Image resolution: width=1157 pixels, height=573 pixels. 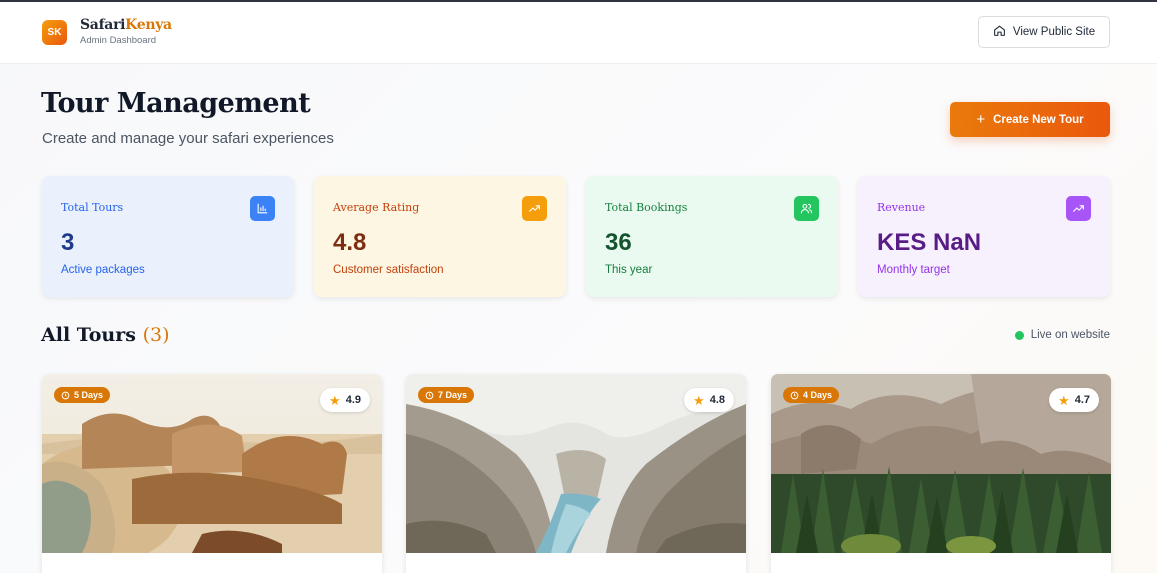 I want to click on page-title: Tour Management, so click(x=176, y=103).